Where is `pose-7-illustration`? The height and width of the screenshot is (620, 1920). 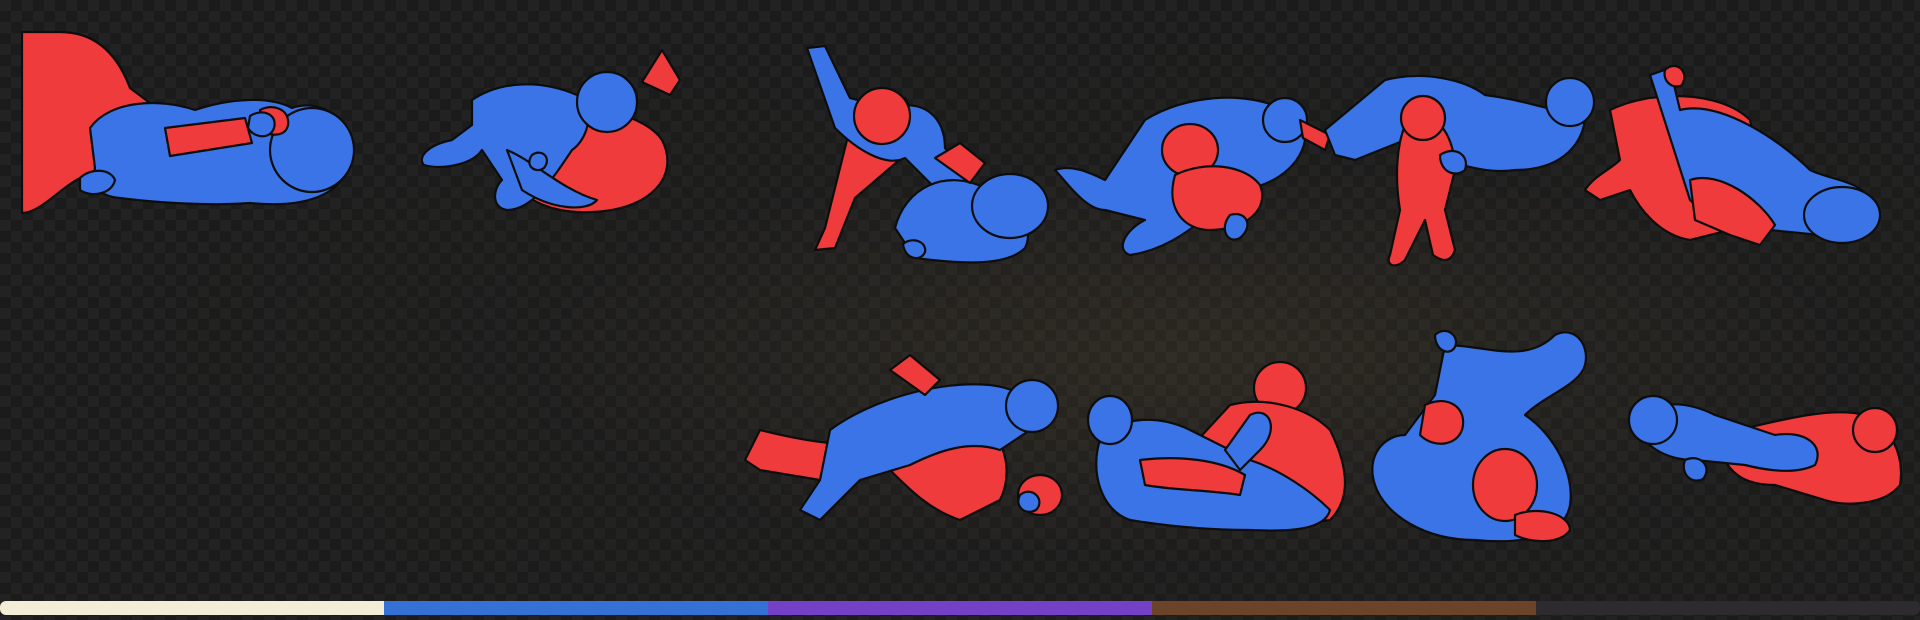 pose-7-illustration is located at coordinates (903, 437).